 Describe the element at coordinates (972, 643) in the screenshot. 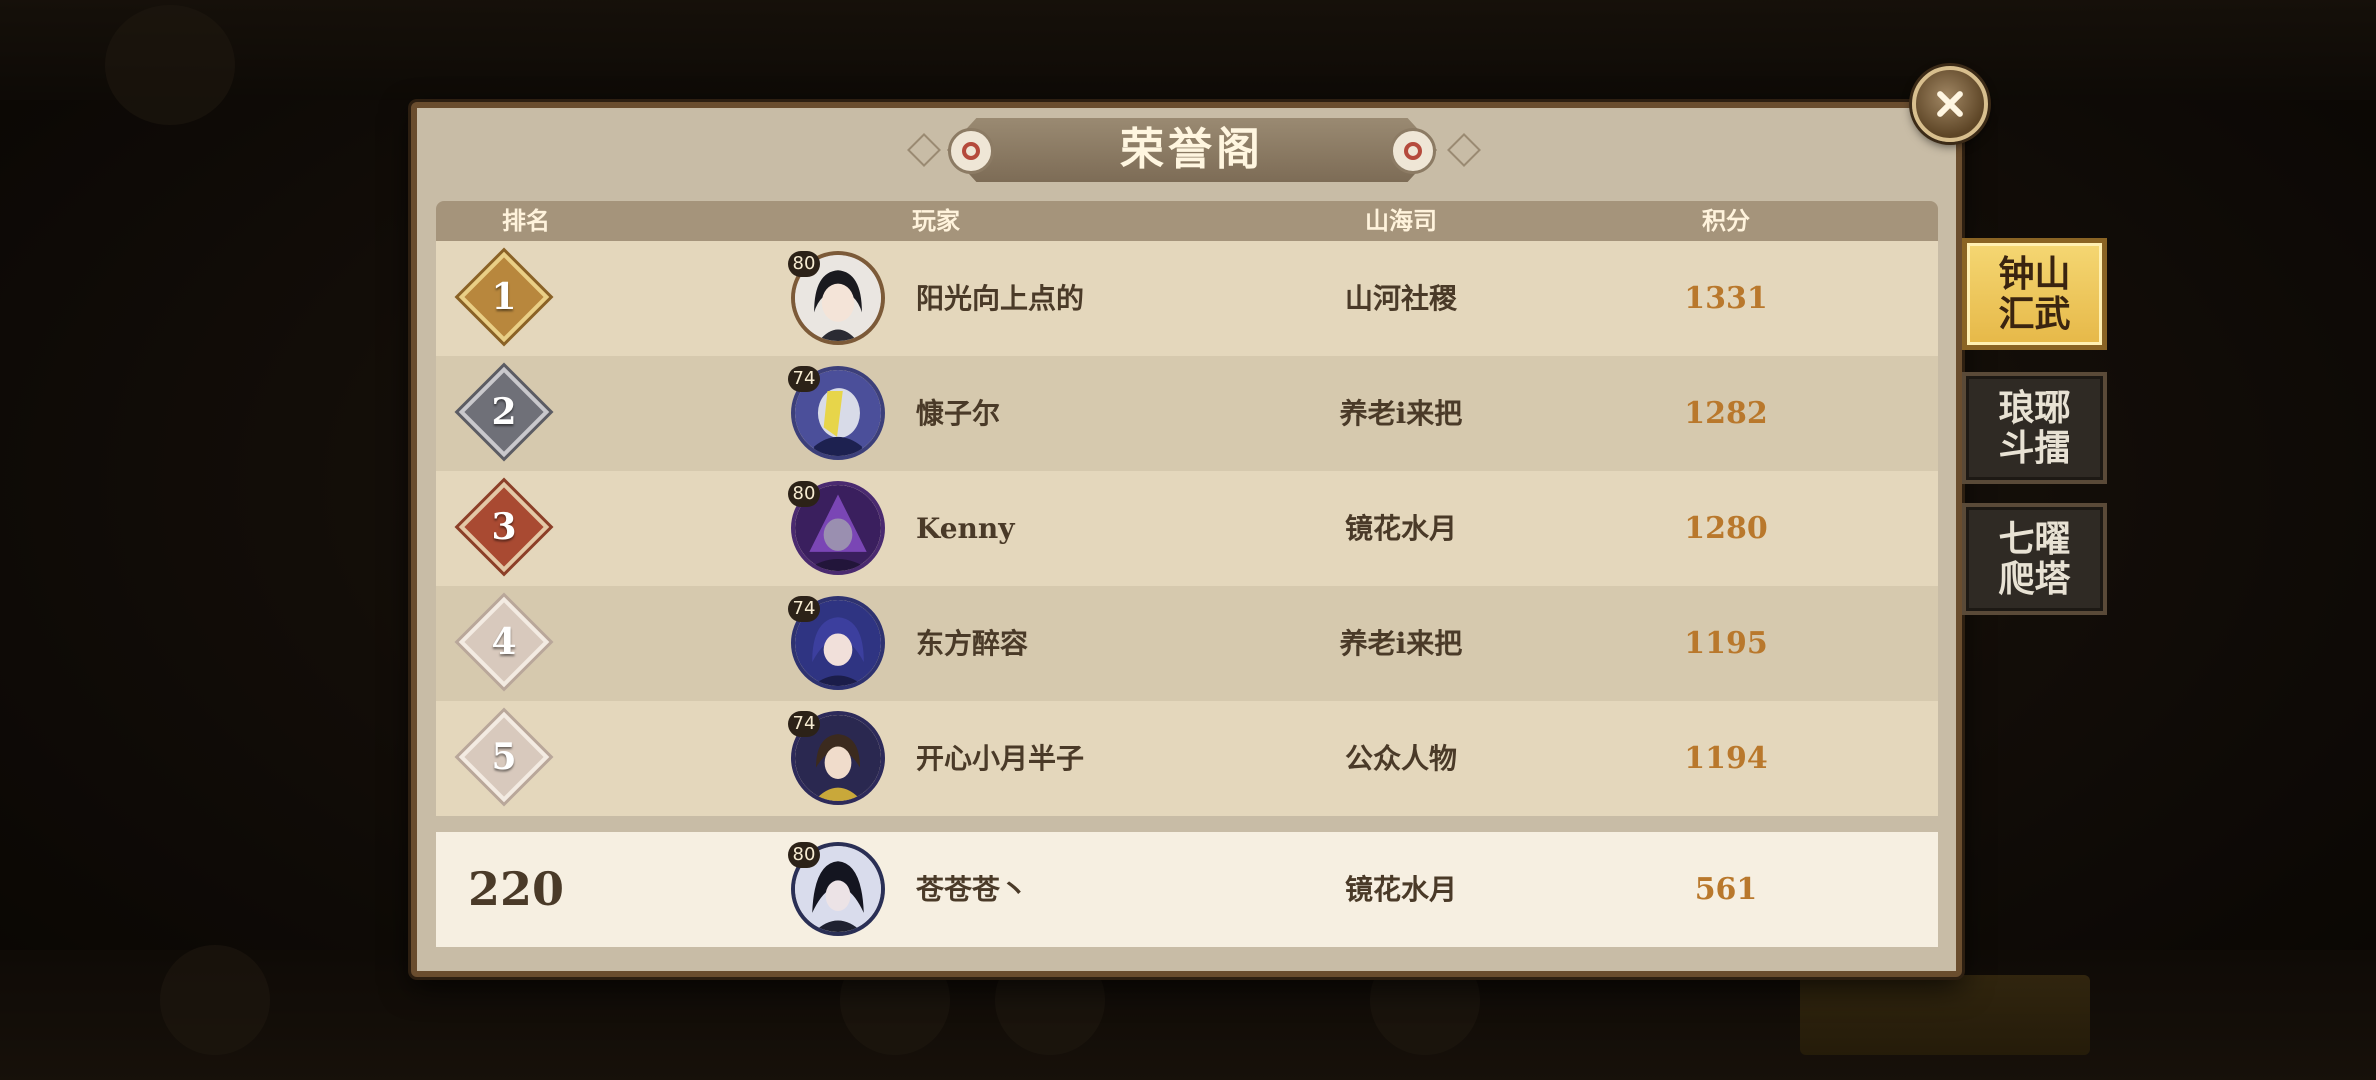

I see `player-name: 东方醉容` at that location.